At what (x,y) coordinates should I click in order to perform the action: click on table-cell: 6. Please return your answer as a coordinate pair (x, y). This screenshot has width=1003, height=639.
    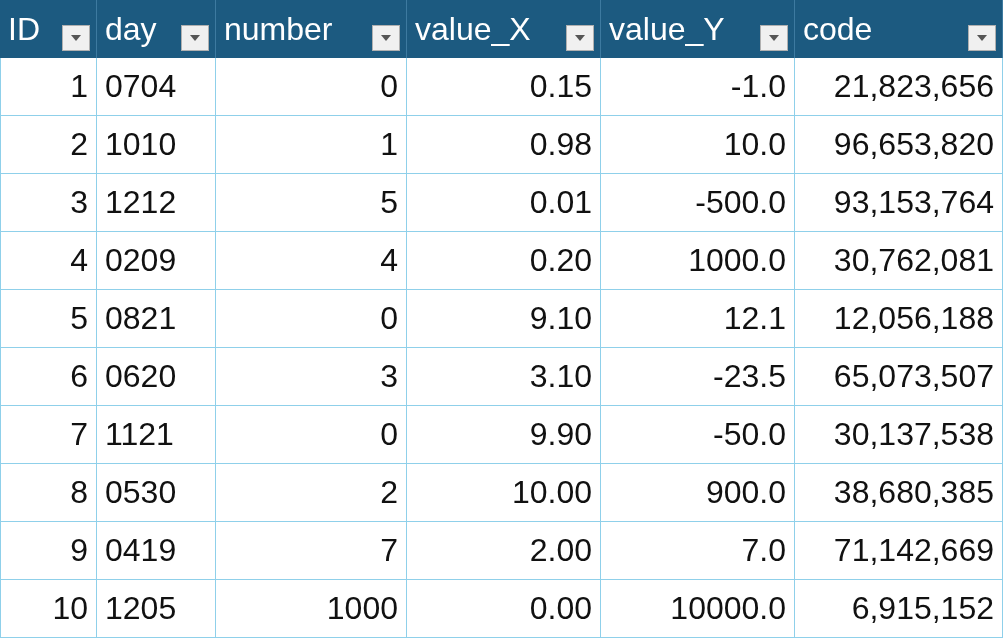
    Looking at the image, I should click on (48, 377).